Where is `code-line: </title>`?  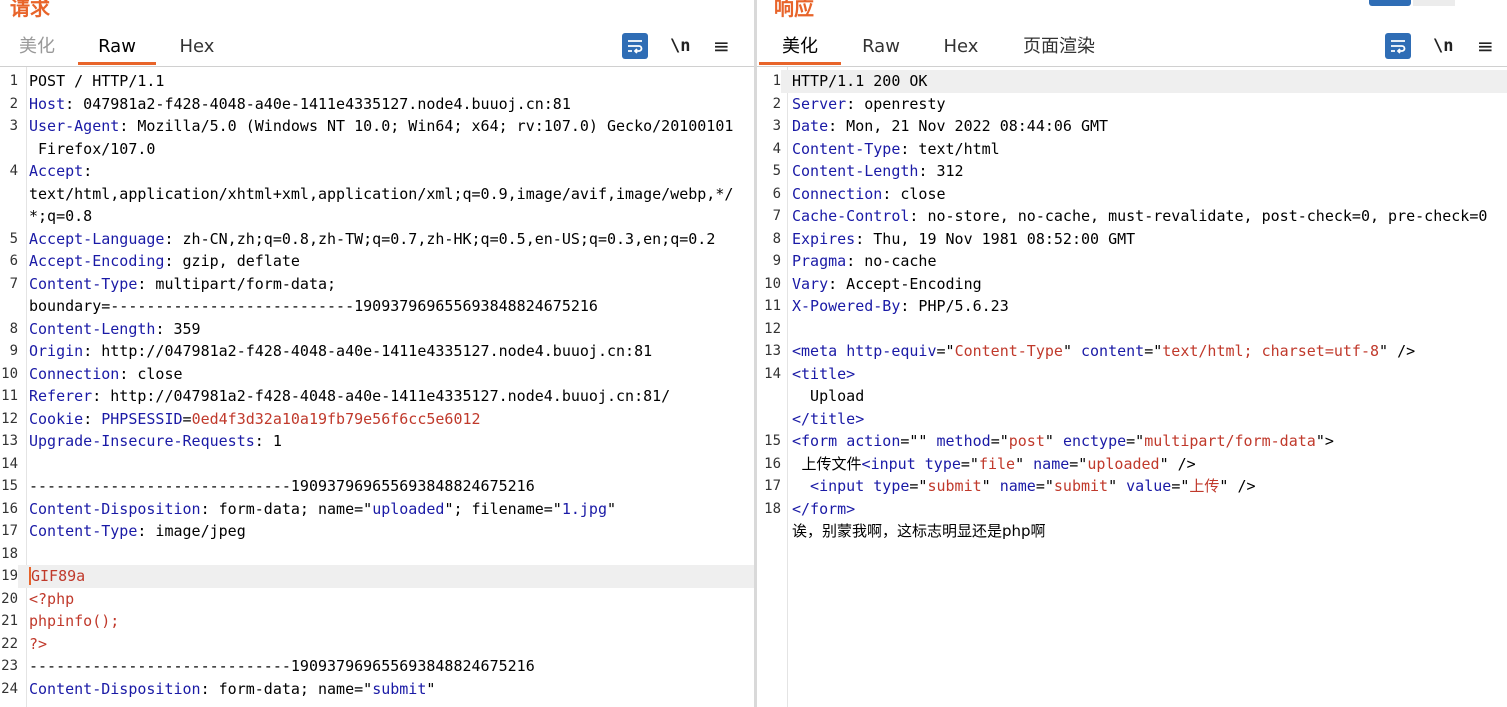
code-line: </title> is located at coordinates (1132, 419).